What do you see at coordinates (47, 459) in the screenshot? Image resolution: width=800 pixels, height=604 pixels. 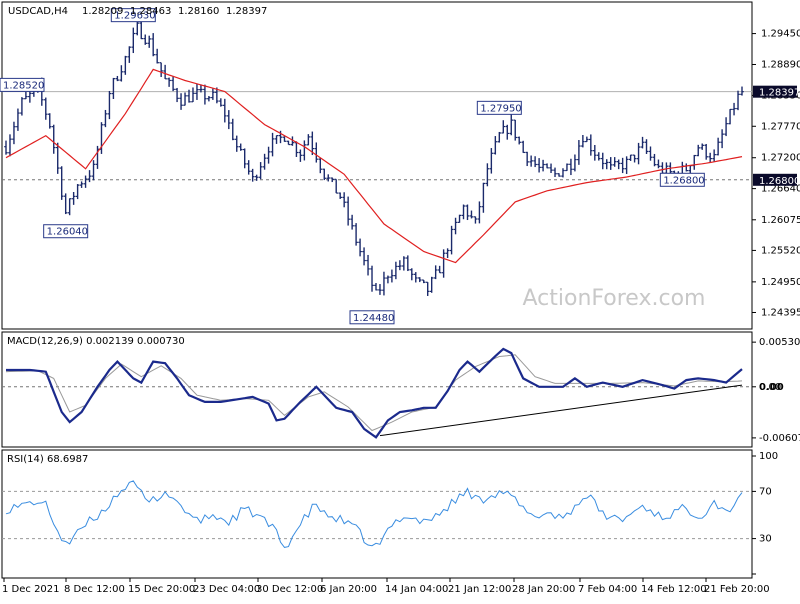 I see `rsi-title: RSI(14) 68.6987` at bounding box center [47, 459].